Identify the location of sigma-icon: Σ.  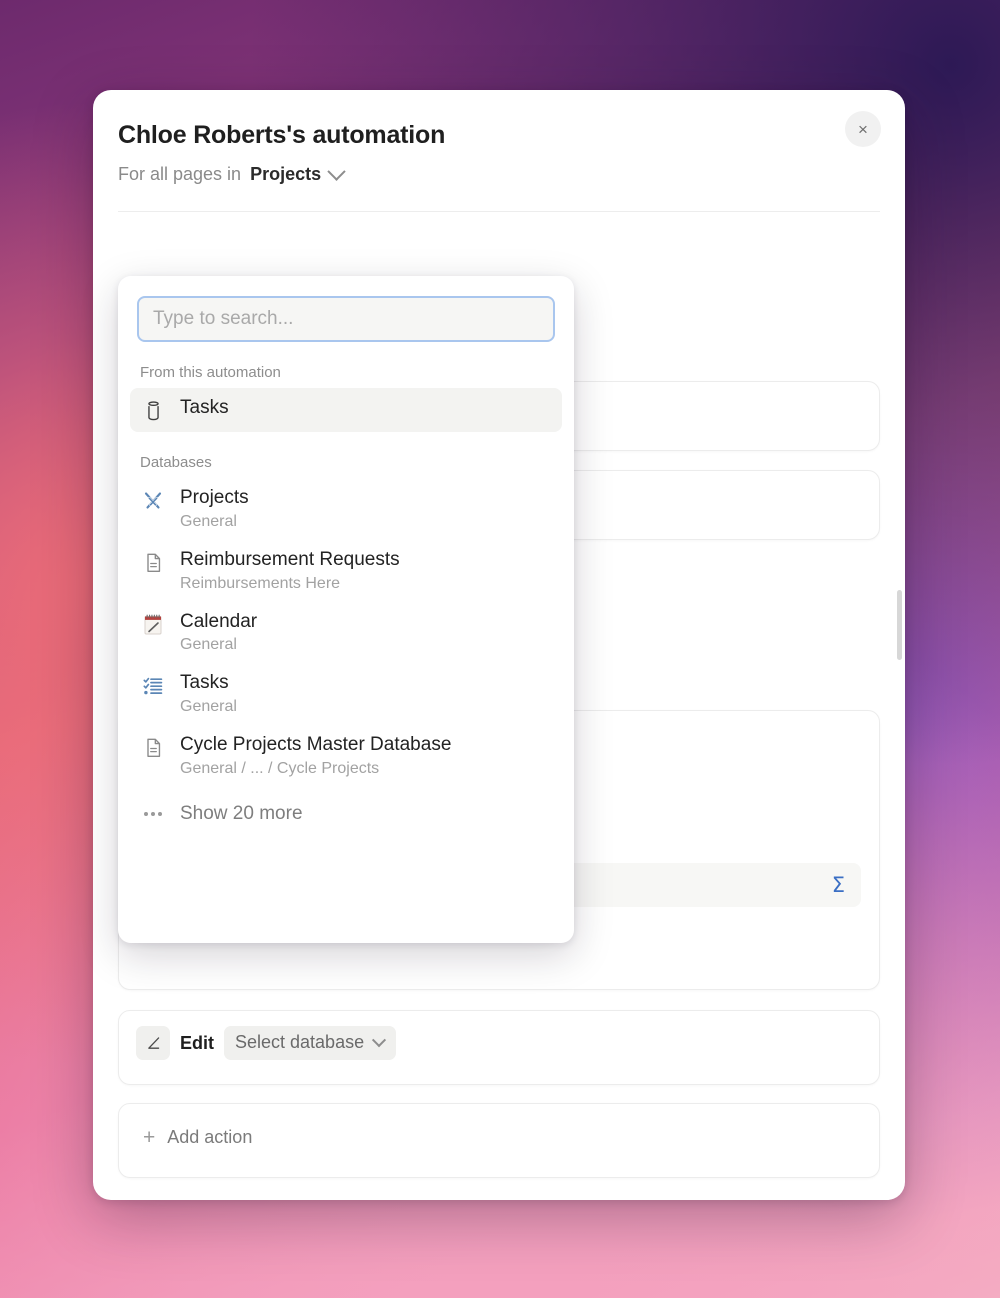
(838, 885).